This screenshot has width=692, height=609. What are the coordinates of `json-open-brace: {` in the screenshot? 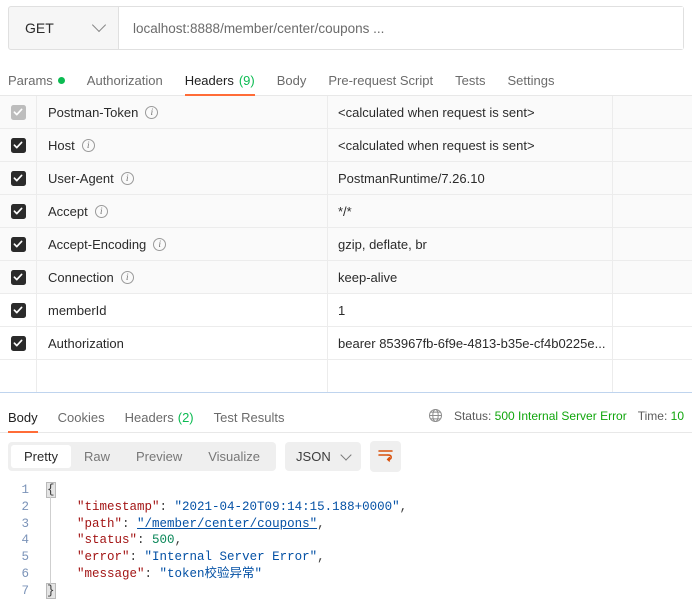 It's located at (51, 490).